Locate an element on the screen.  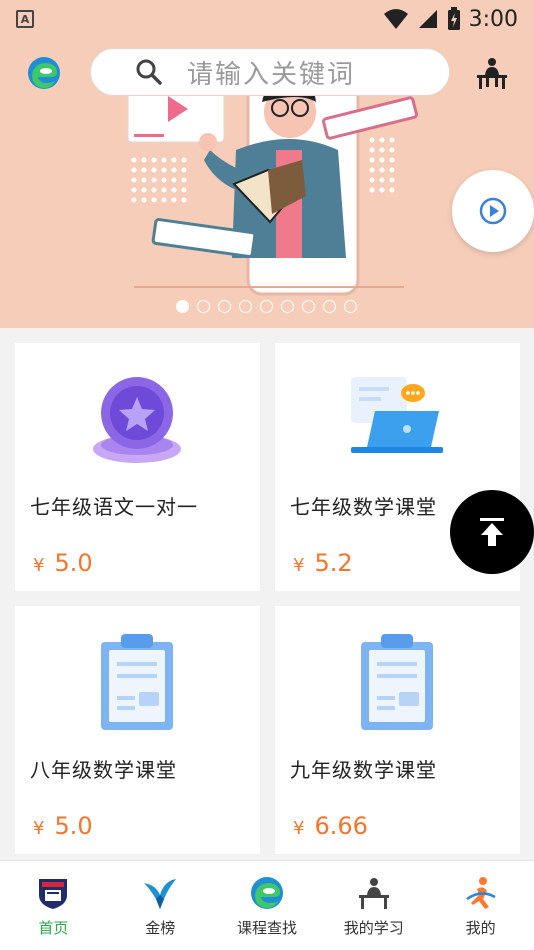
status-bar: A 3:00 is located at coordinates (267, 19).